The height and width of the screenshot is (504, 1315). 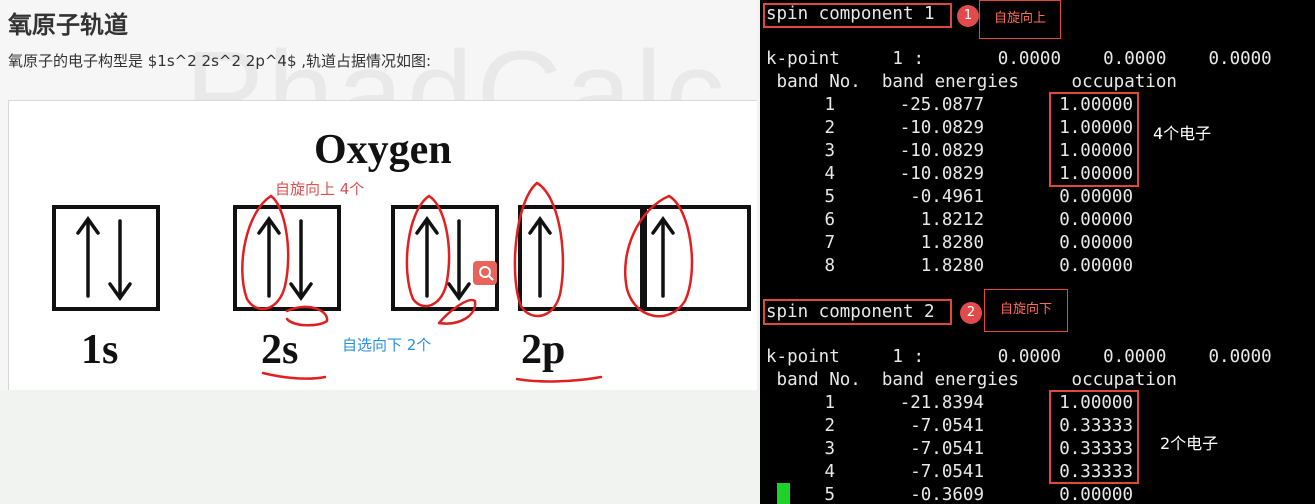 I want to click on ink-underline-2p, so click(x=559, y=379).